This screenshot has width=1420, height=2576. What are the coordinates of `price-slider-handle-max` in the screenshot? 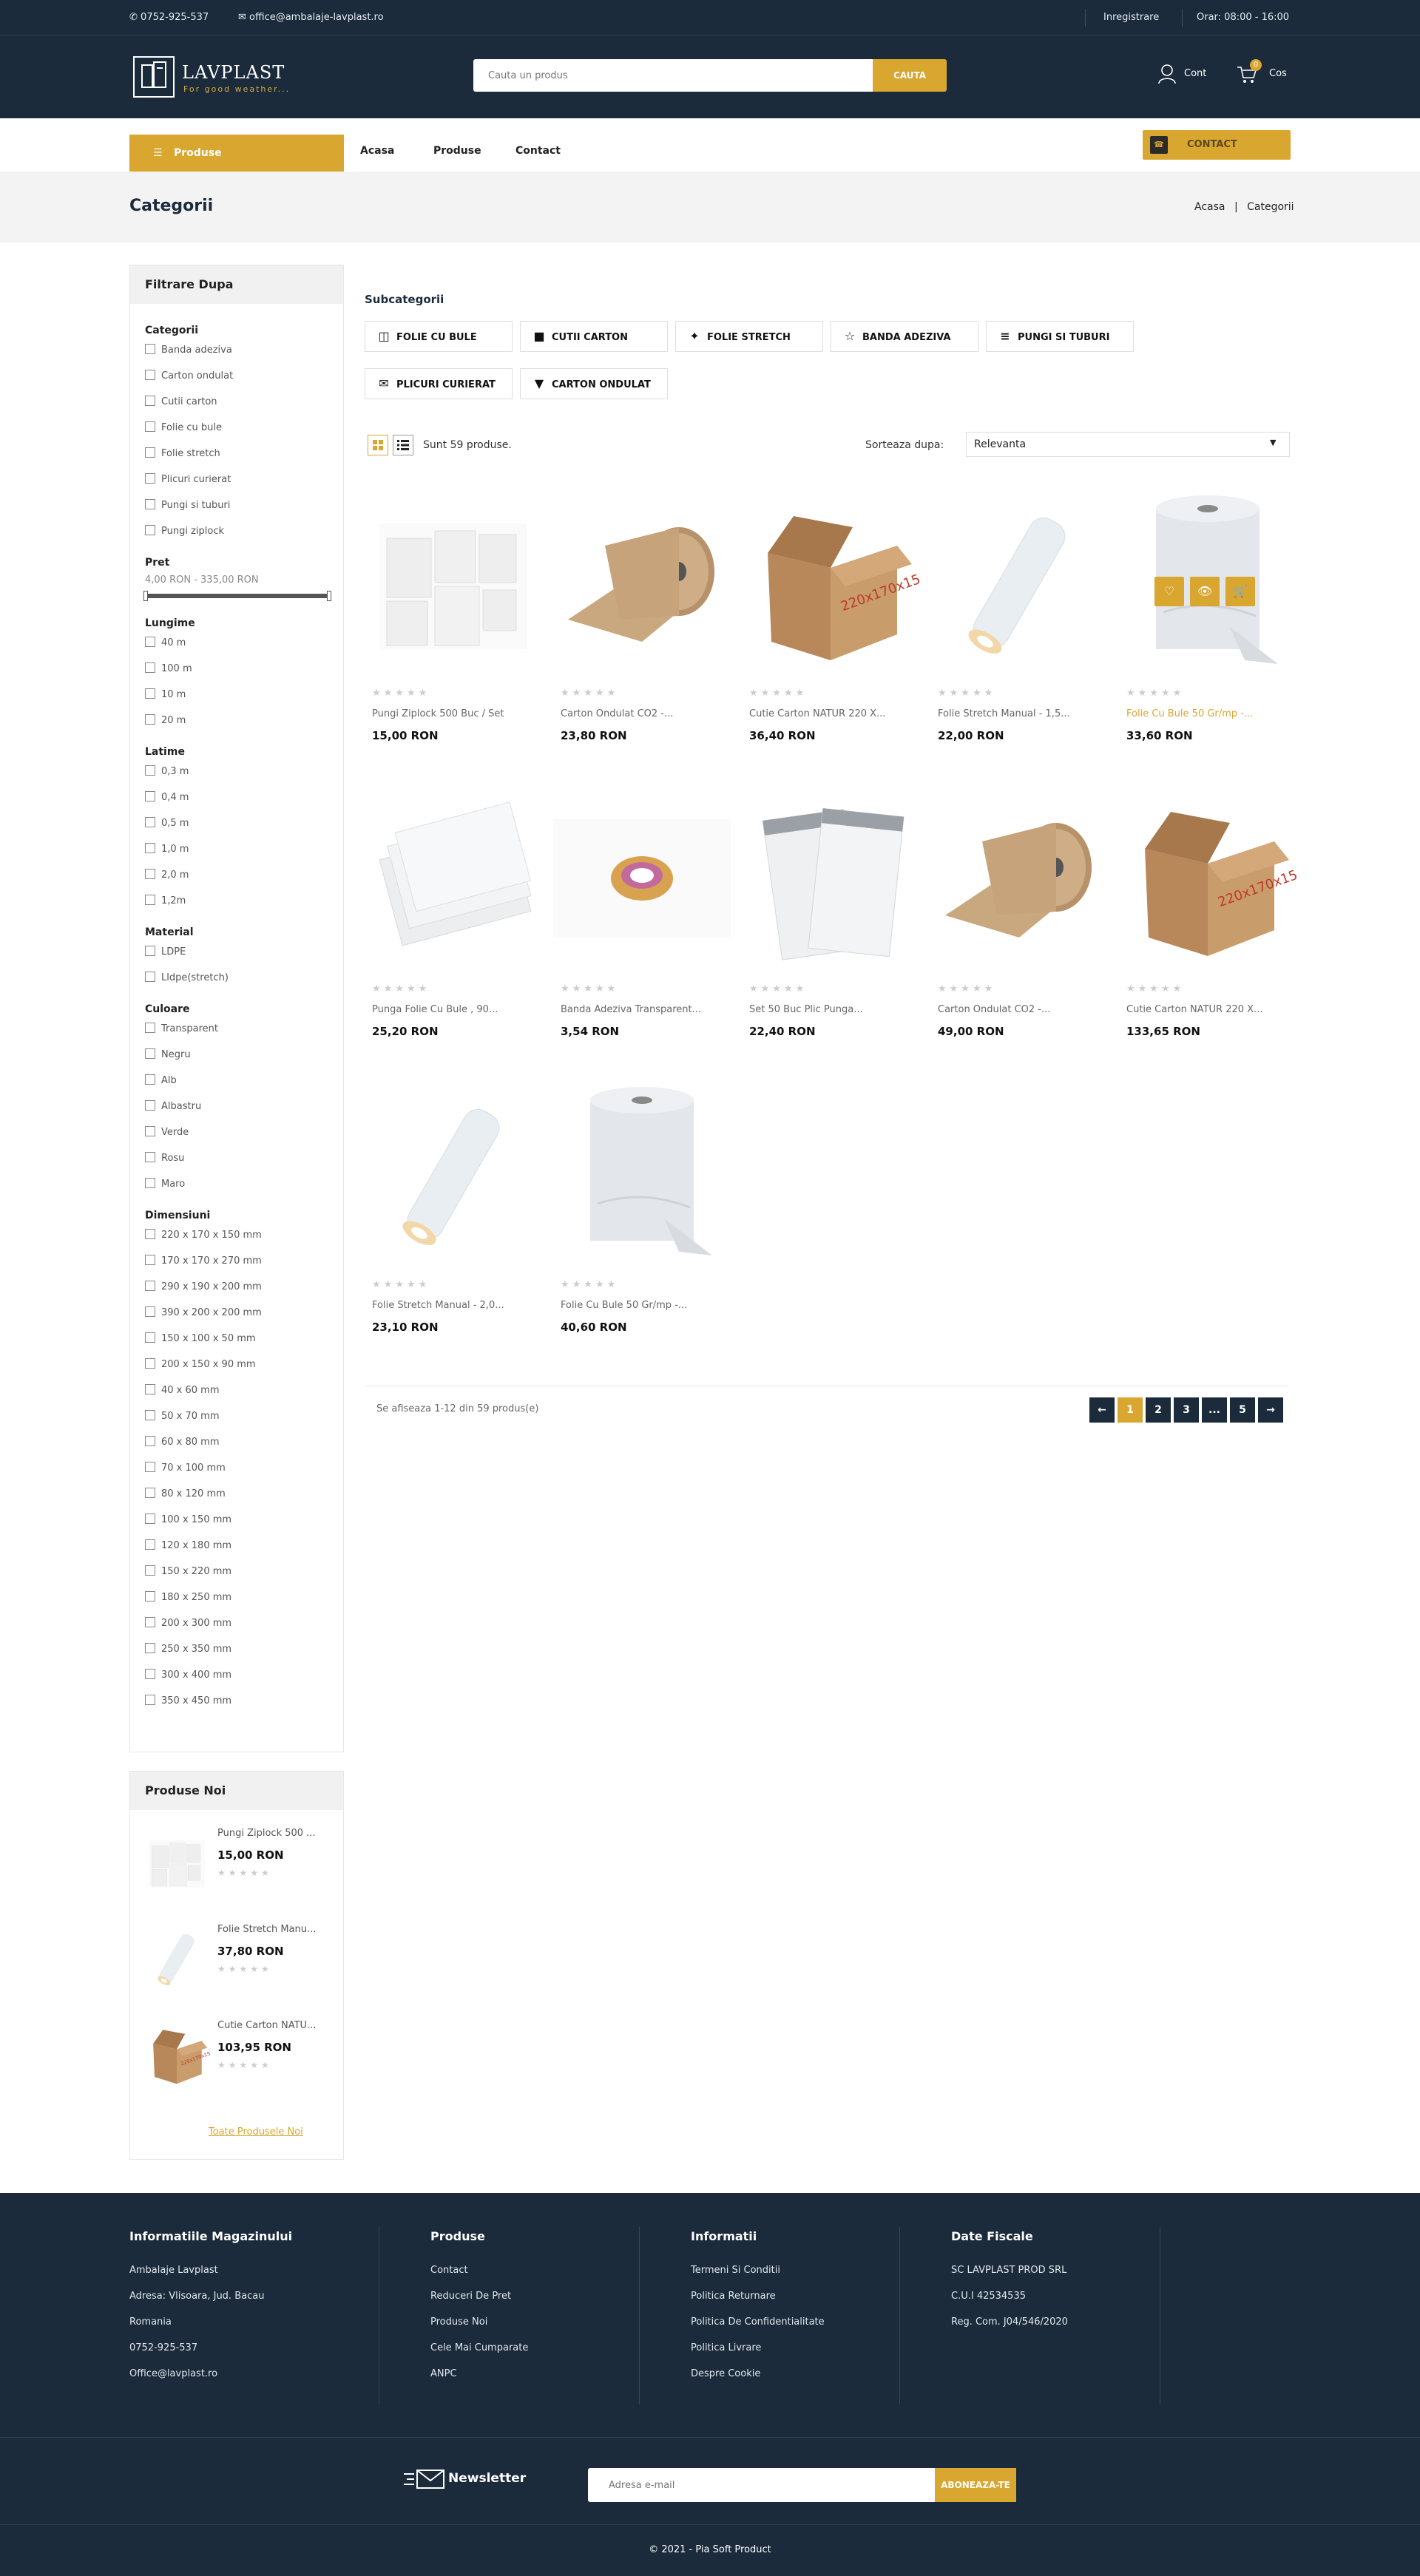 It's located at (329, 596).